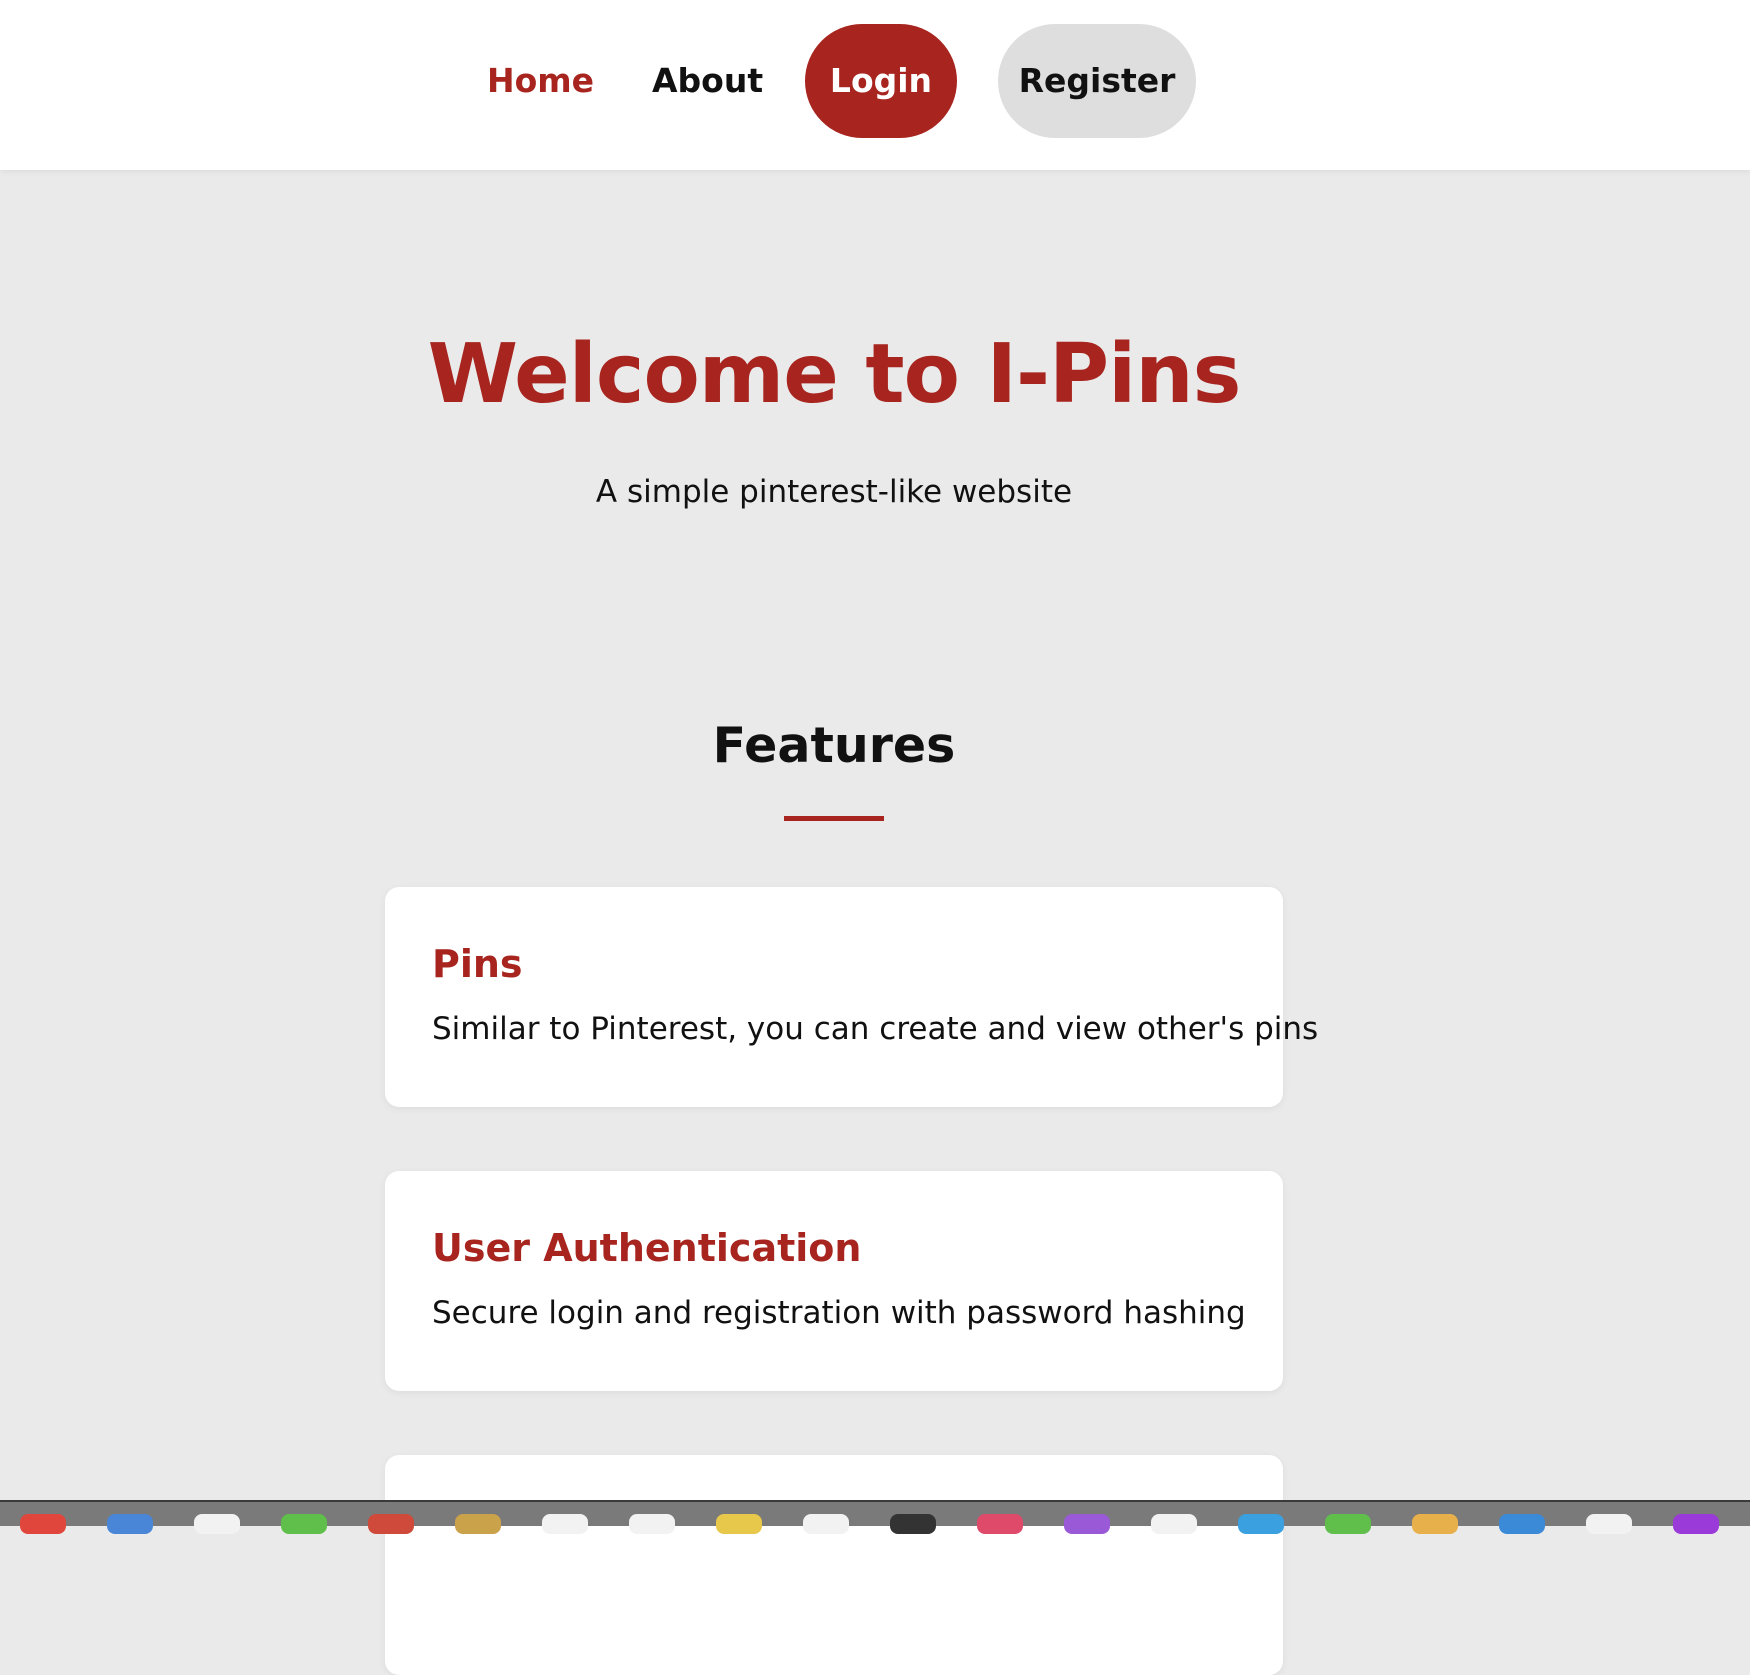 This screenshot has height=1675, width=1750. I want to click on feature-card-partial, so click(834, 1565).